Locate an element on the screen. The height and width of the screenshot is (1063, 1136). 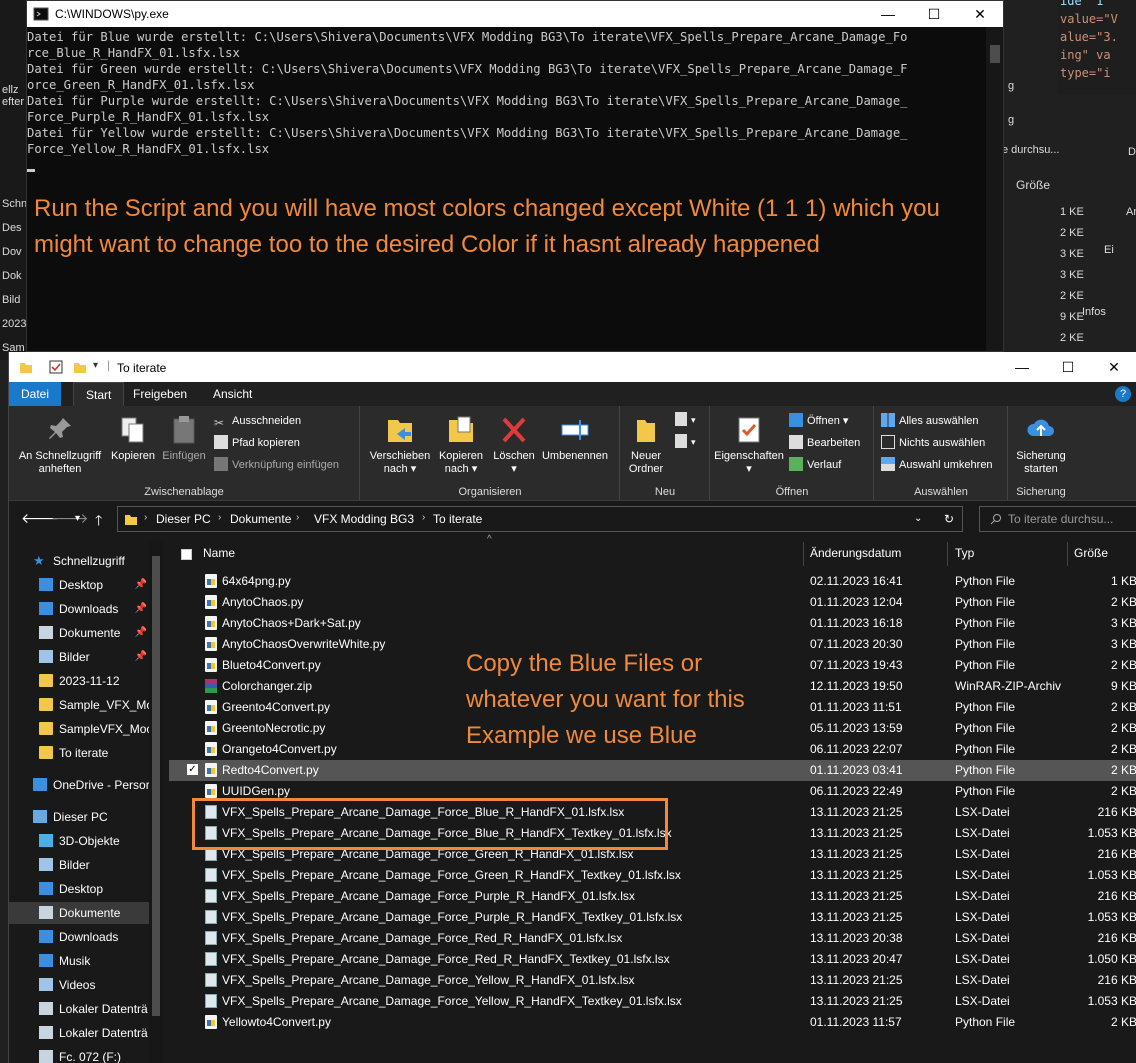
new-folder-button: Neuer Ordner is located at coordinates (646, 445).